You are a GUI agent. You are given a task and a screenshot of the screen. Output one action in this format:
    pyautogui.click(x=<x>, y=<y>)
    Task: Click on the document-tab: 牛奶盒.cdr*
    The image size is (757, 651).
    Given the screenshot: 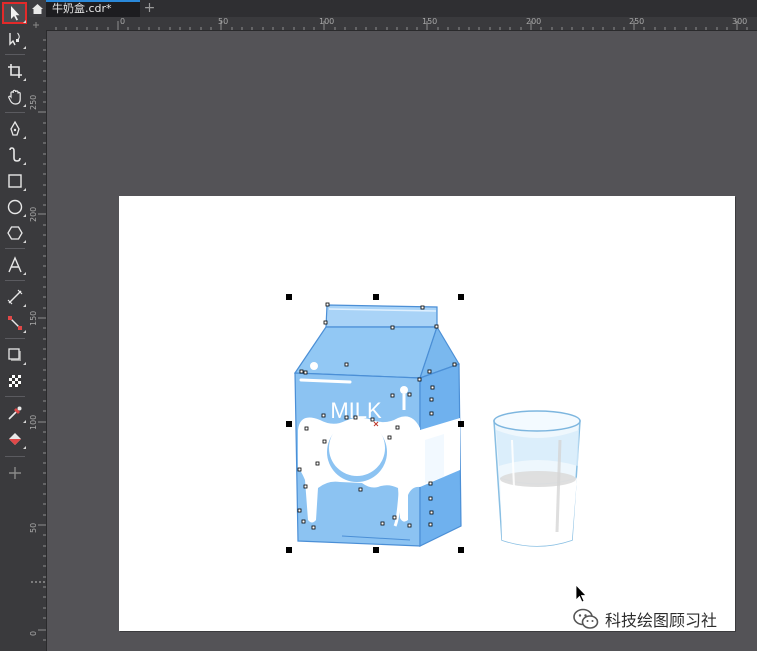 What is the action you would take?
    pyautogui.click(x=93, y=8)
    